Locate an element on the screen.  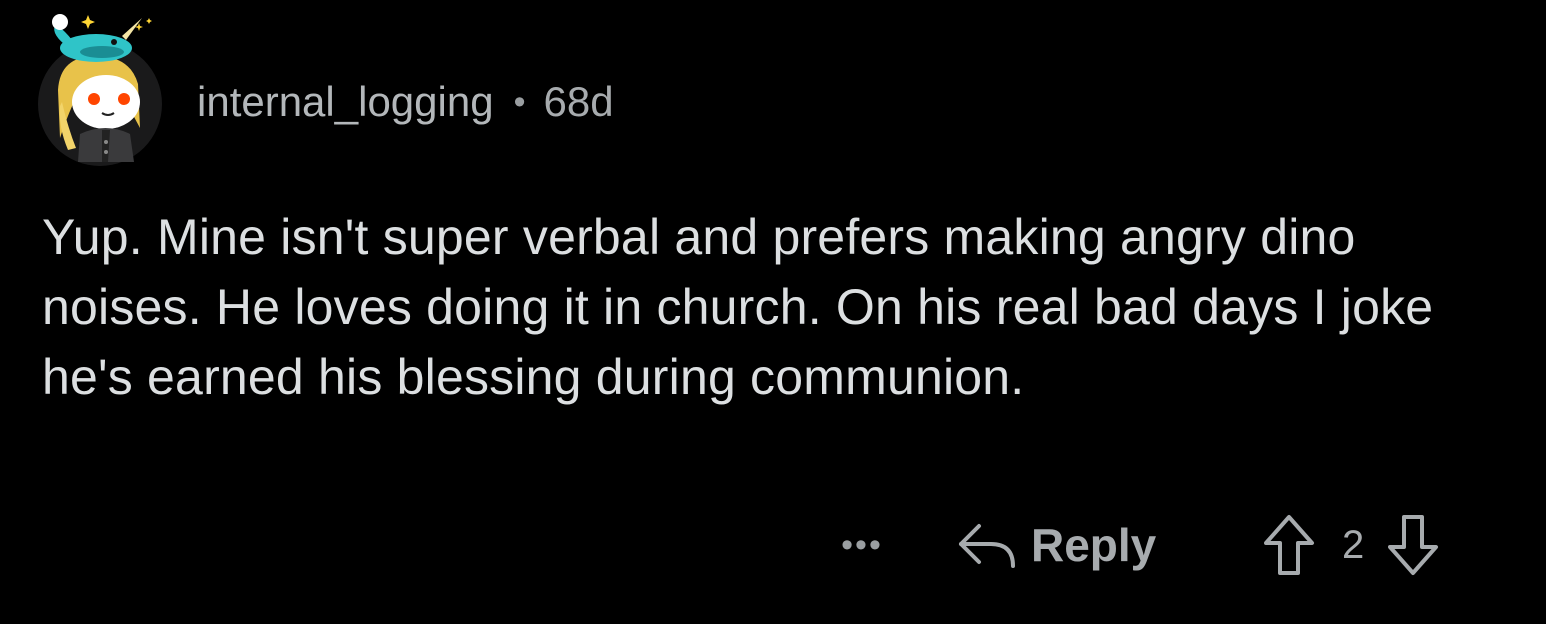
reply-button: Reply is located at coordinates (1055, 545).